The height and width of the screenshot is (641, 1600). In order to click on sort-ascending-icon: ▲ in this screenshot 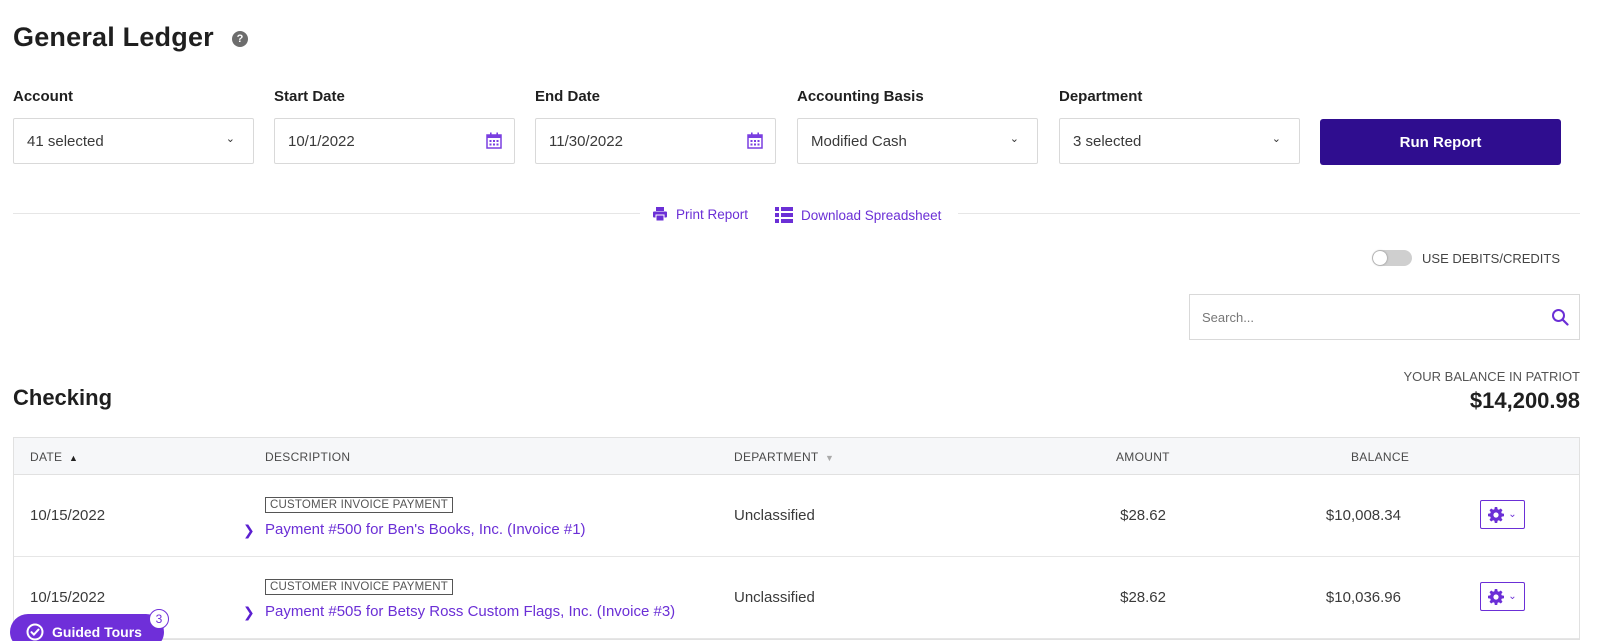, I will do `click(73, 458)`.